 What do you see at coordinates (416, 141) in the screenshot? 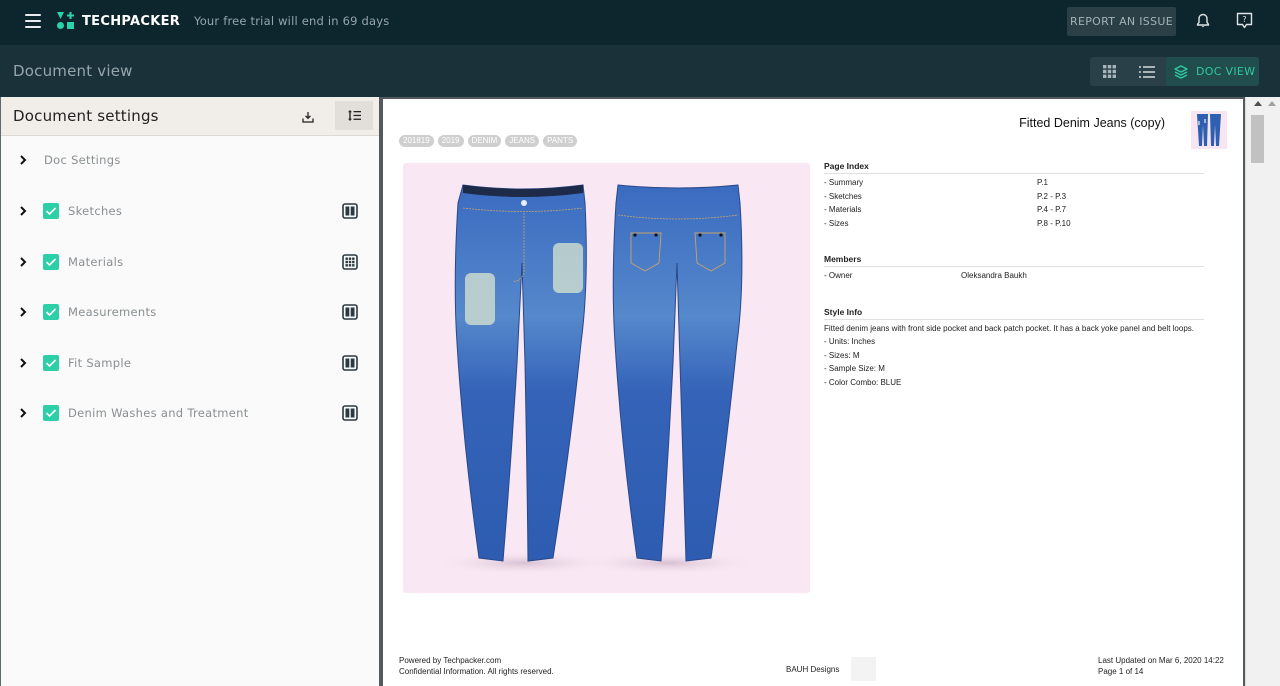
I see `tag: 201819` at bounding box center [416, 141].